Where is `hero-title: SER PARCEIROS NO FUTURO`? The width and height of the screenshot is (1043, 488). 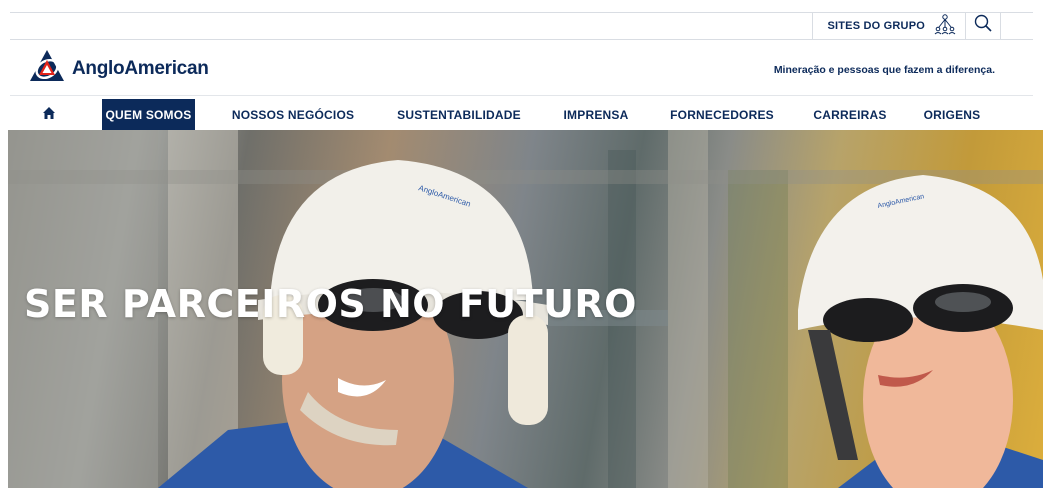 hero-title: SER PARCEIROS NO FUTURO is located at coordinates (330, 304).